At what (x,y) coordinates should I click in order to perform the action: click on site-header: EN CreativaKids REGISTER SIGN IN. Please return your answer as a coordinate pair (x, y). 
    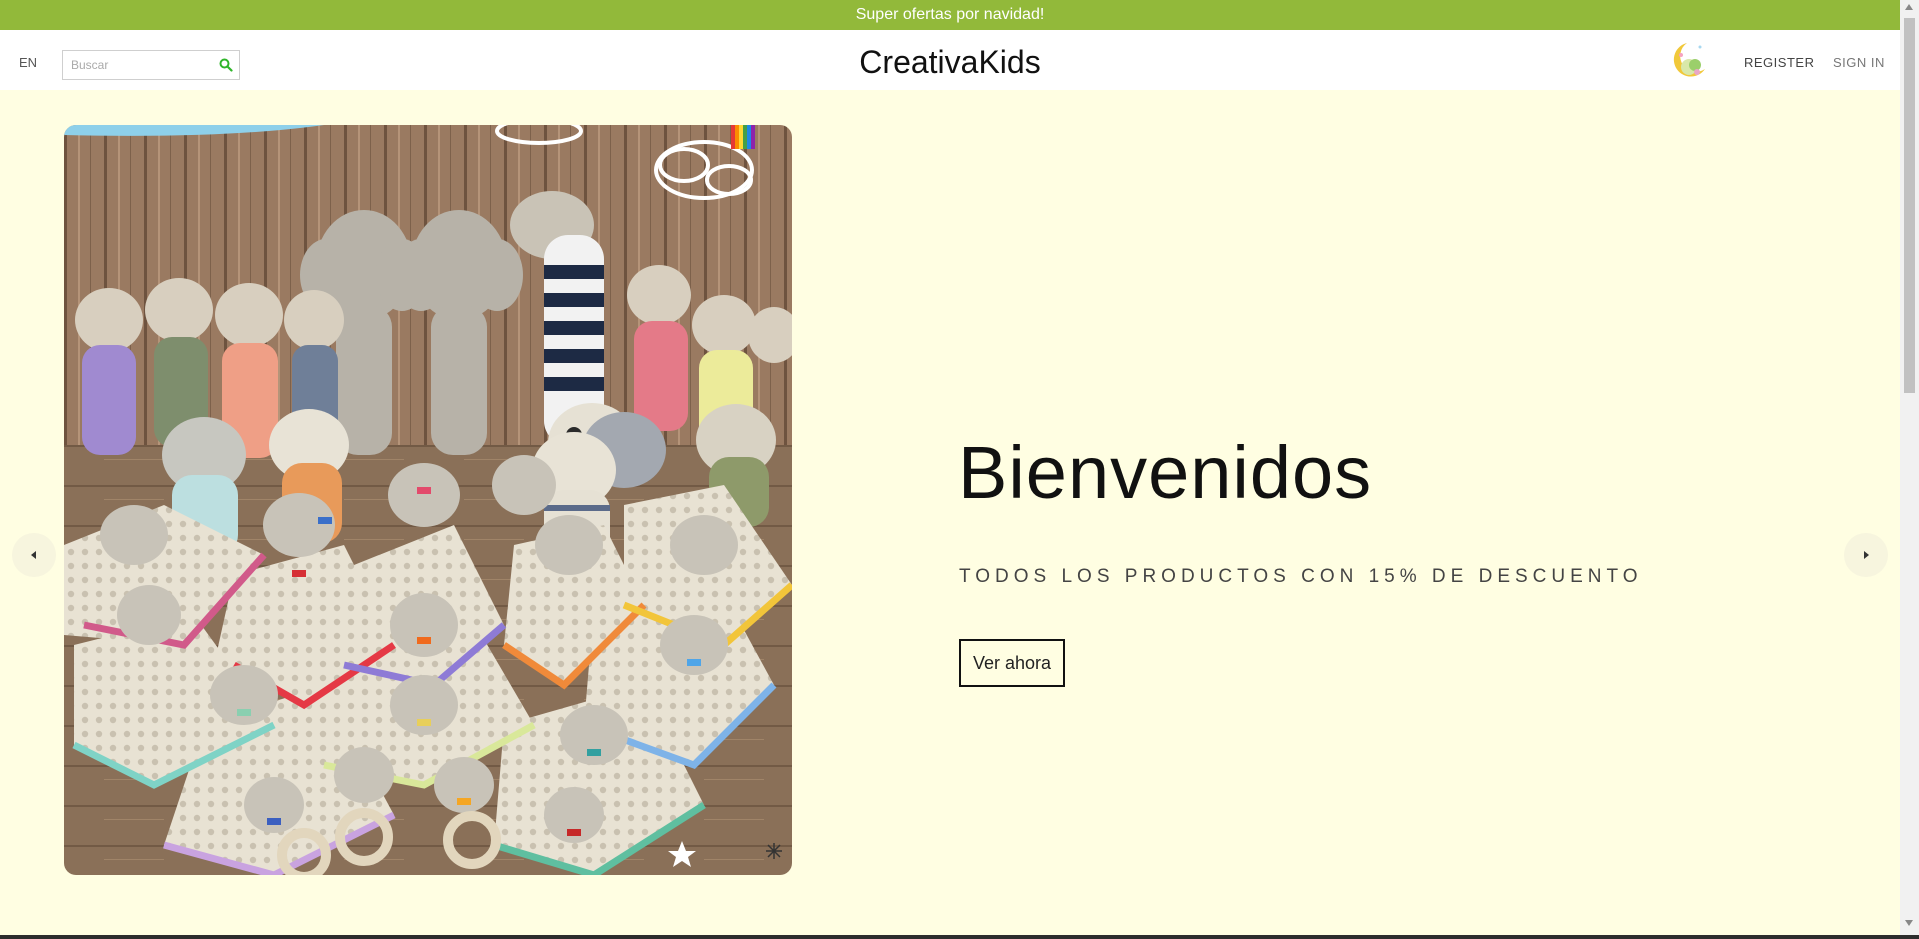
    Looking at the image, I should click on (950, 60).